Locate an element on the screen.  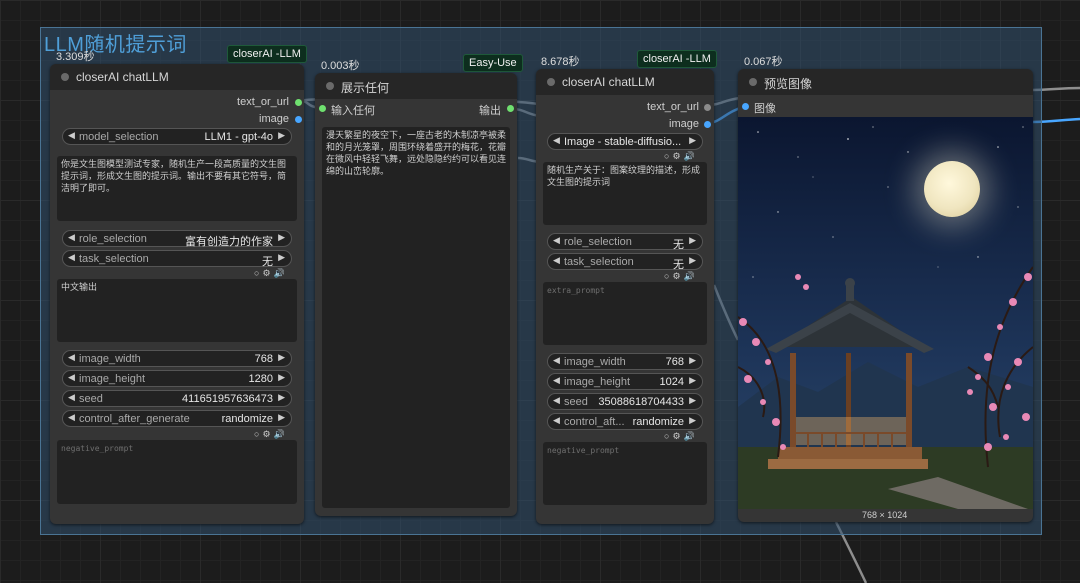
image-height-number: ◀ image_height 1024 ▶ is located at coordinates (625, 381).